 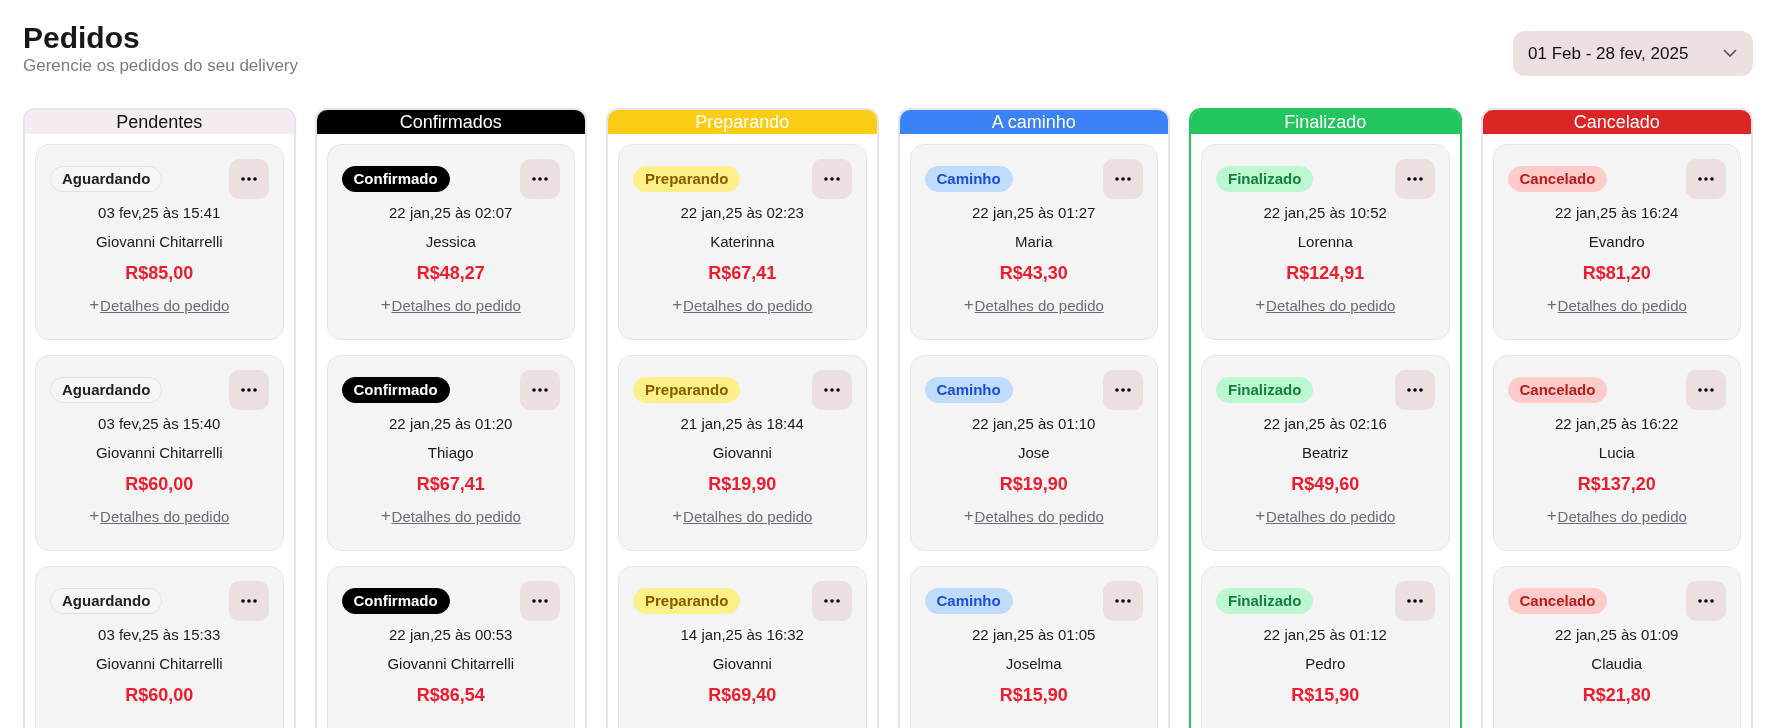 What do you see at coordinates (742, 484) in the screenshot?
I see `order-price: R$19,90` at bounding box center [742, 484].